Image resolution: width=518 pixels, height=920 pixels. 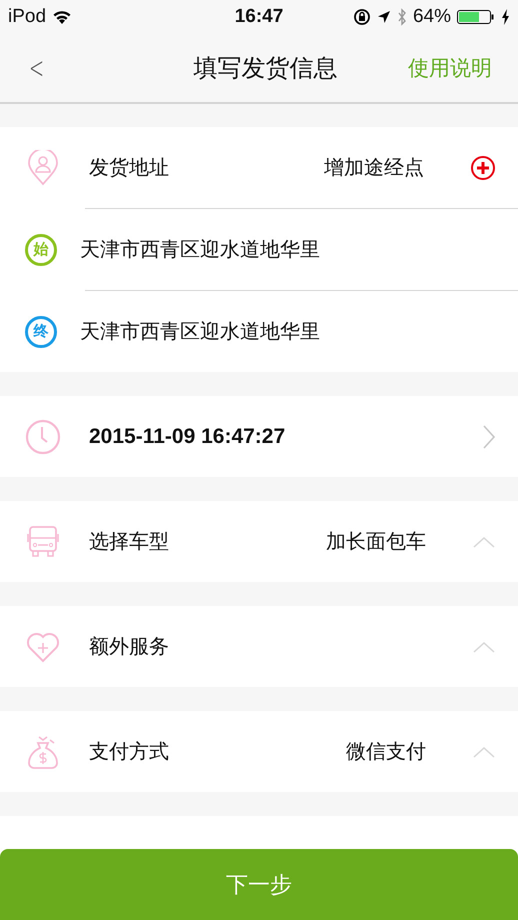 I want to click on carrier-name: iPod, so click(x=27, y=17).